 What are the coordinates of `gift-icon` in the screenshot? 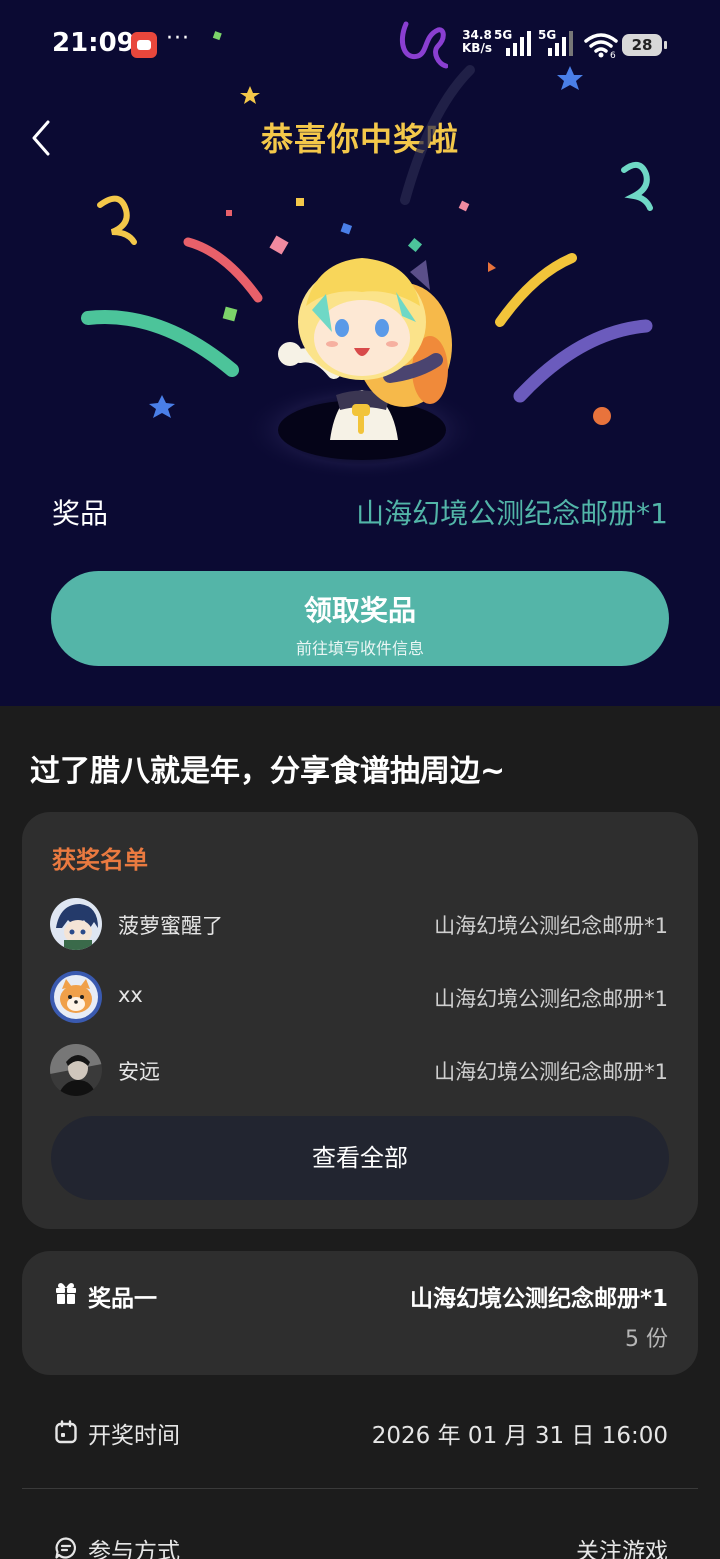 It's located at (66, 1293).